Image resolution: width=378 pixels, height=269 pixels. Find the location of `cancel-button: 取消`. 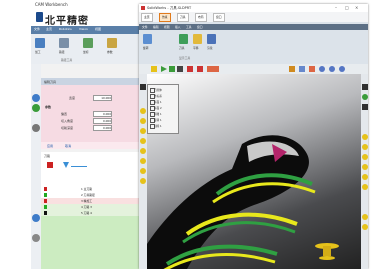

cancel-button: 取消 is located at coordinates (68, 146).